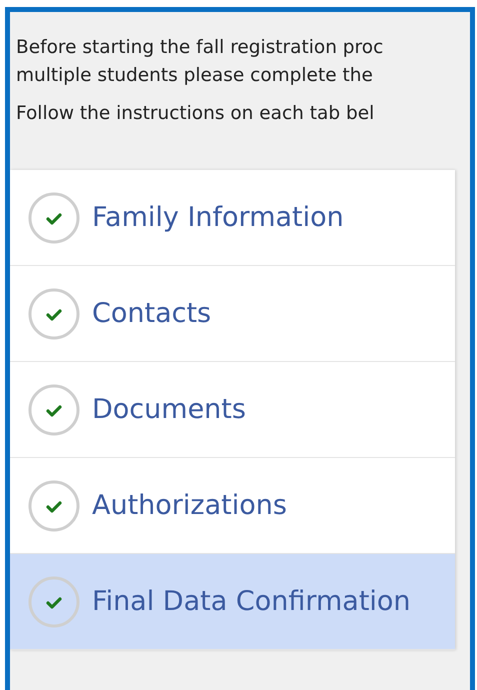  Describe the element at coordinates (195, 76) in the screenshot. I see `intro-text: multiple students please complete the` at that location.